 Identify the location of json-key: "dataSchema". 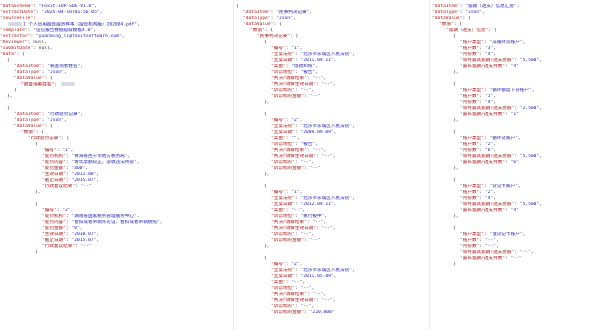
(17, 6).